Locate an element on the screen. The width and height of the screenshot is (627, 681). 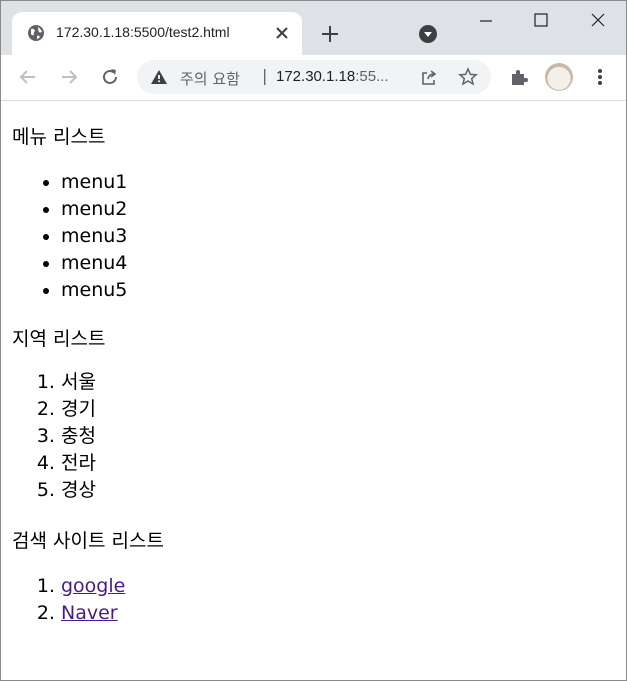
menu-item: menu3 is located at coordinates (94, 236).